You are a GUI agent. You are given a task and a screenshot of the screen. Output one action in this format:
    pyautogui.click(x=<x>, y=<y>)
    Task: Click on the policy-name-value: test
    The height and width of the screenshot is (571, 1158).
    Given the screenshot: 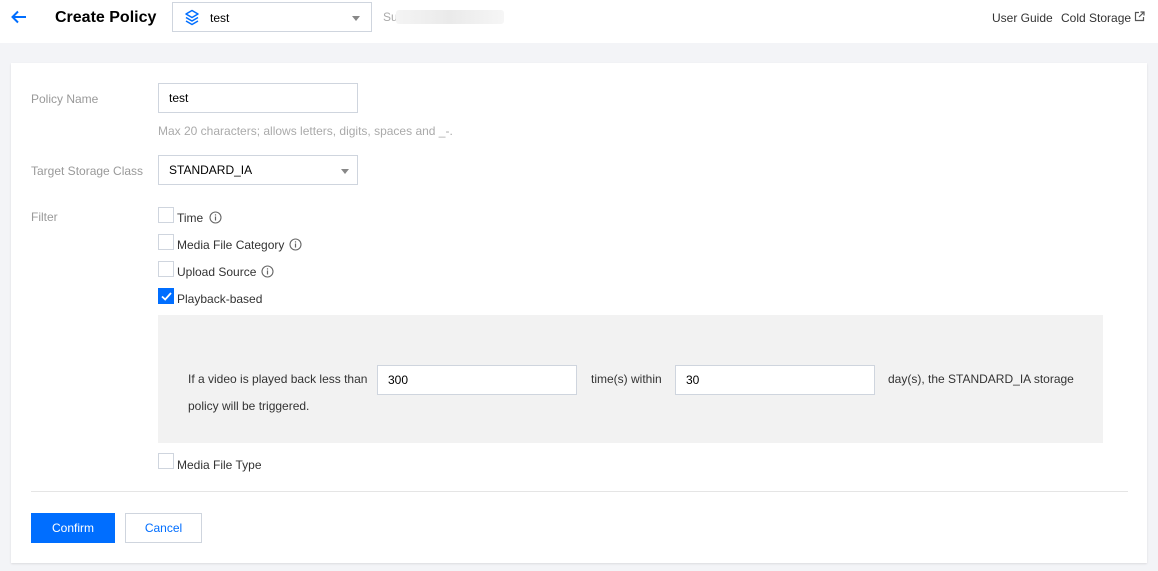 What is the action you would take?
    pyautogui.click(x=179, y=98)
    